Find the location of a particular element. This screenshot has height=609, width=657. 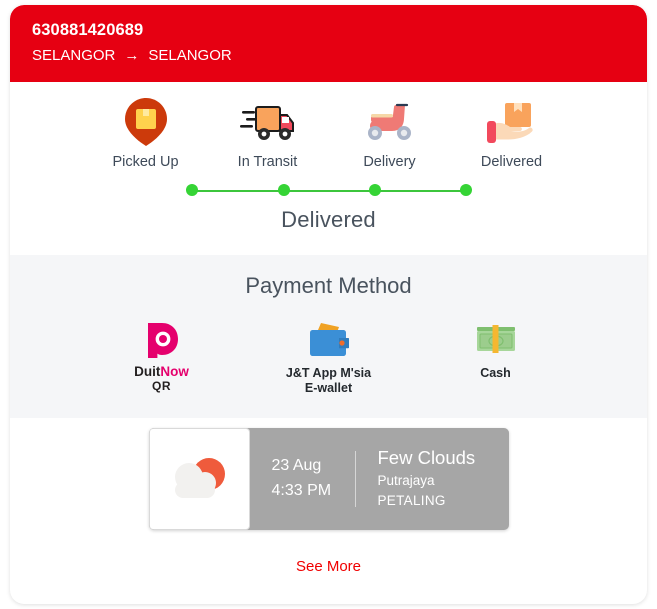

tracking-header: 630881420689 SELANGOR → SELANGOR is located at coordinates (328, 43).